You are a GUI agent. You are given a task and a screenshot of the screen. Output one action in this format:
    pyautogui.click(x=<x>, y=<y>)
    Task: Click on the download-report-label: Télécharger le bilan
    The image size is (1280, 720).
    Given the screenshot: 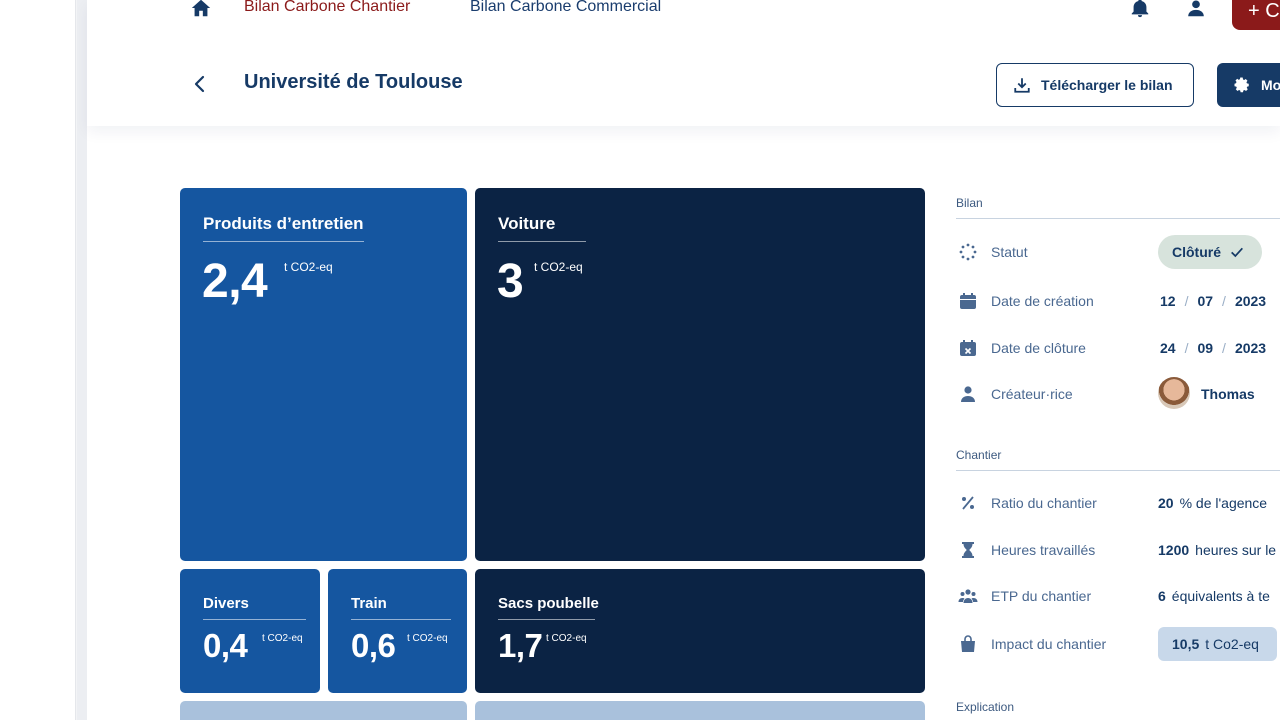 What is the action you would take?
    pyautogui.click(x=1107, y=85)
    